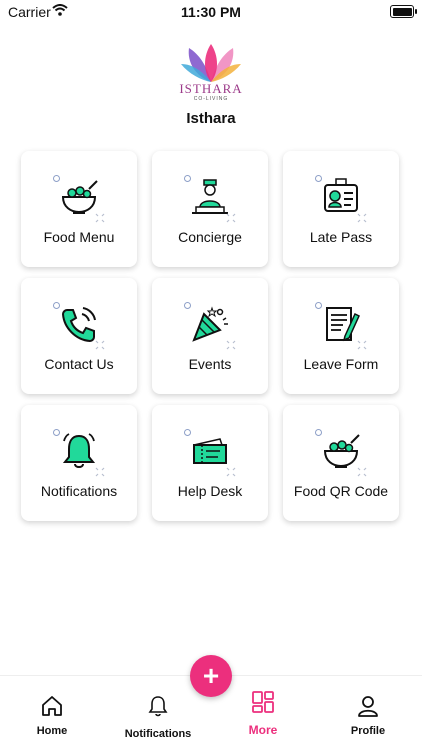 This screenshot has width=422, height=751. I want to click on ticket-icon, so click(210, 451).